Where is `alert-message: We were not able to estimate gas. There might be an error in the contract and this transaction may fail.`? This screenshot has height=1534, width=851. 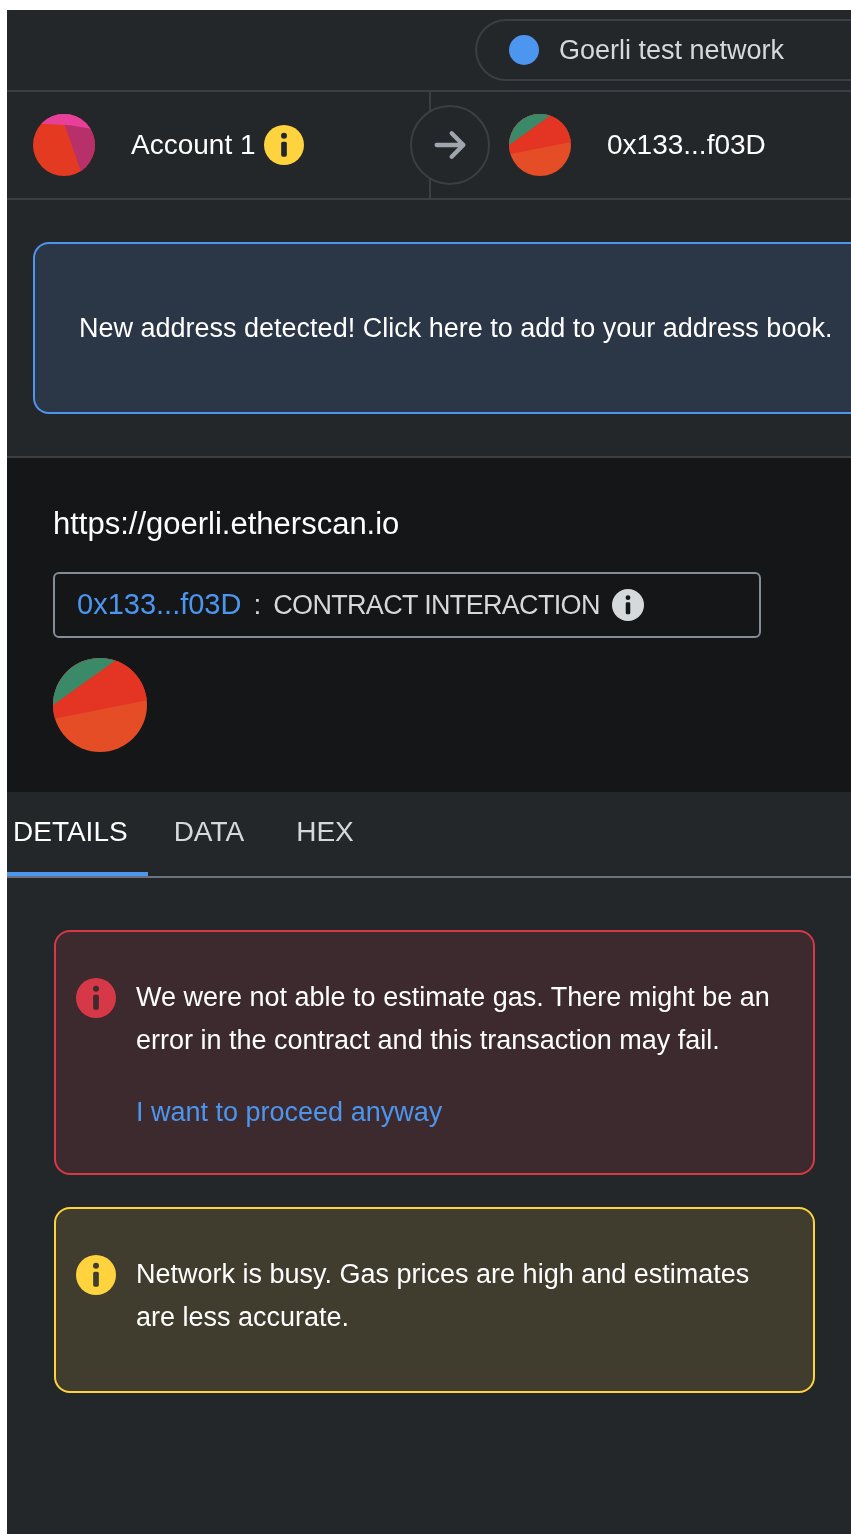
alert-message: We were not able to estimate gas. There might be an error in the contract and this transaction may fail. is located at coordinates (453, 1019).